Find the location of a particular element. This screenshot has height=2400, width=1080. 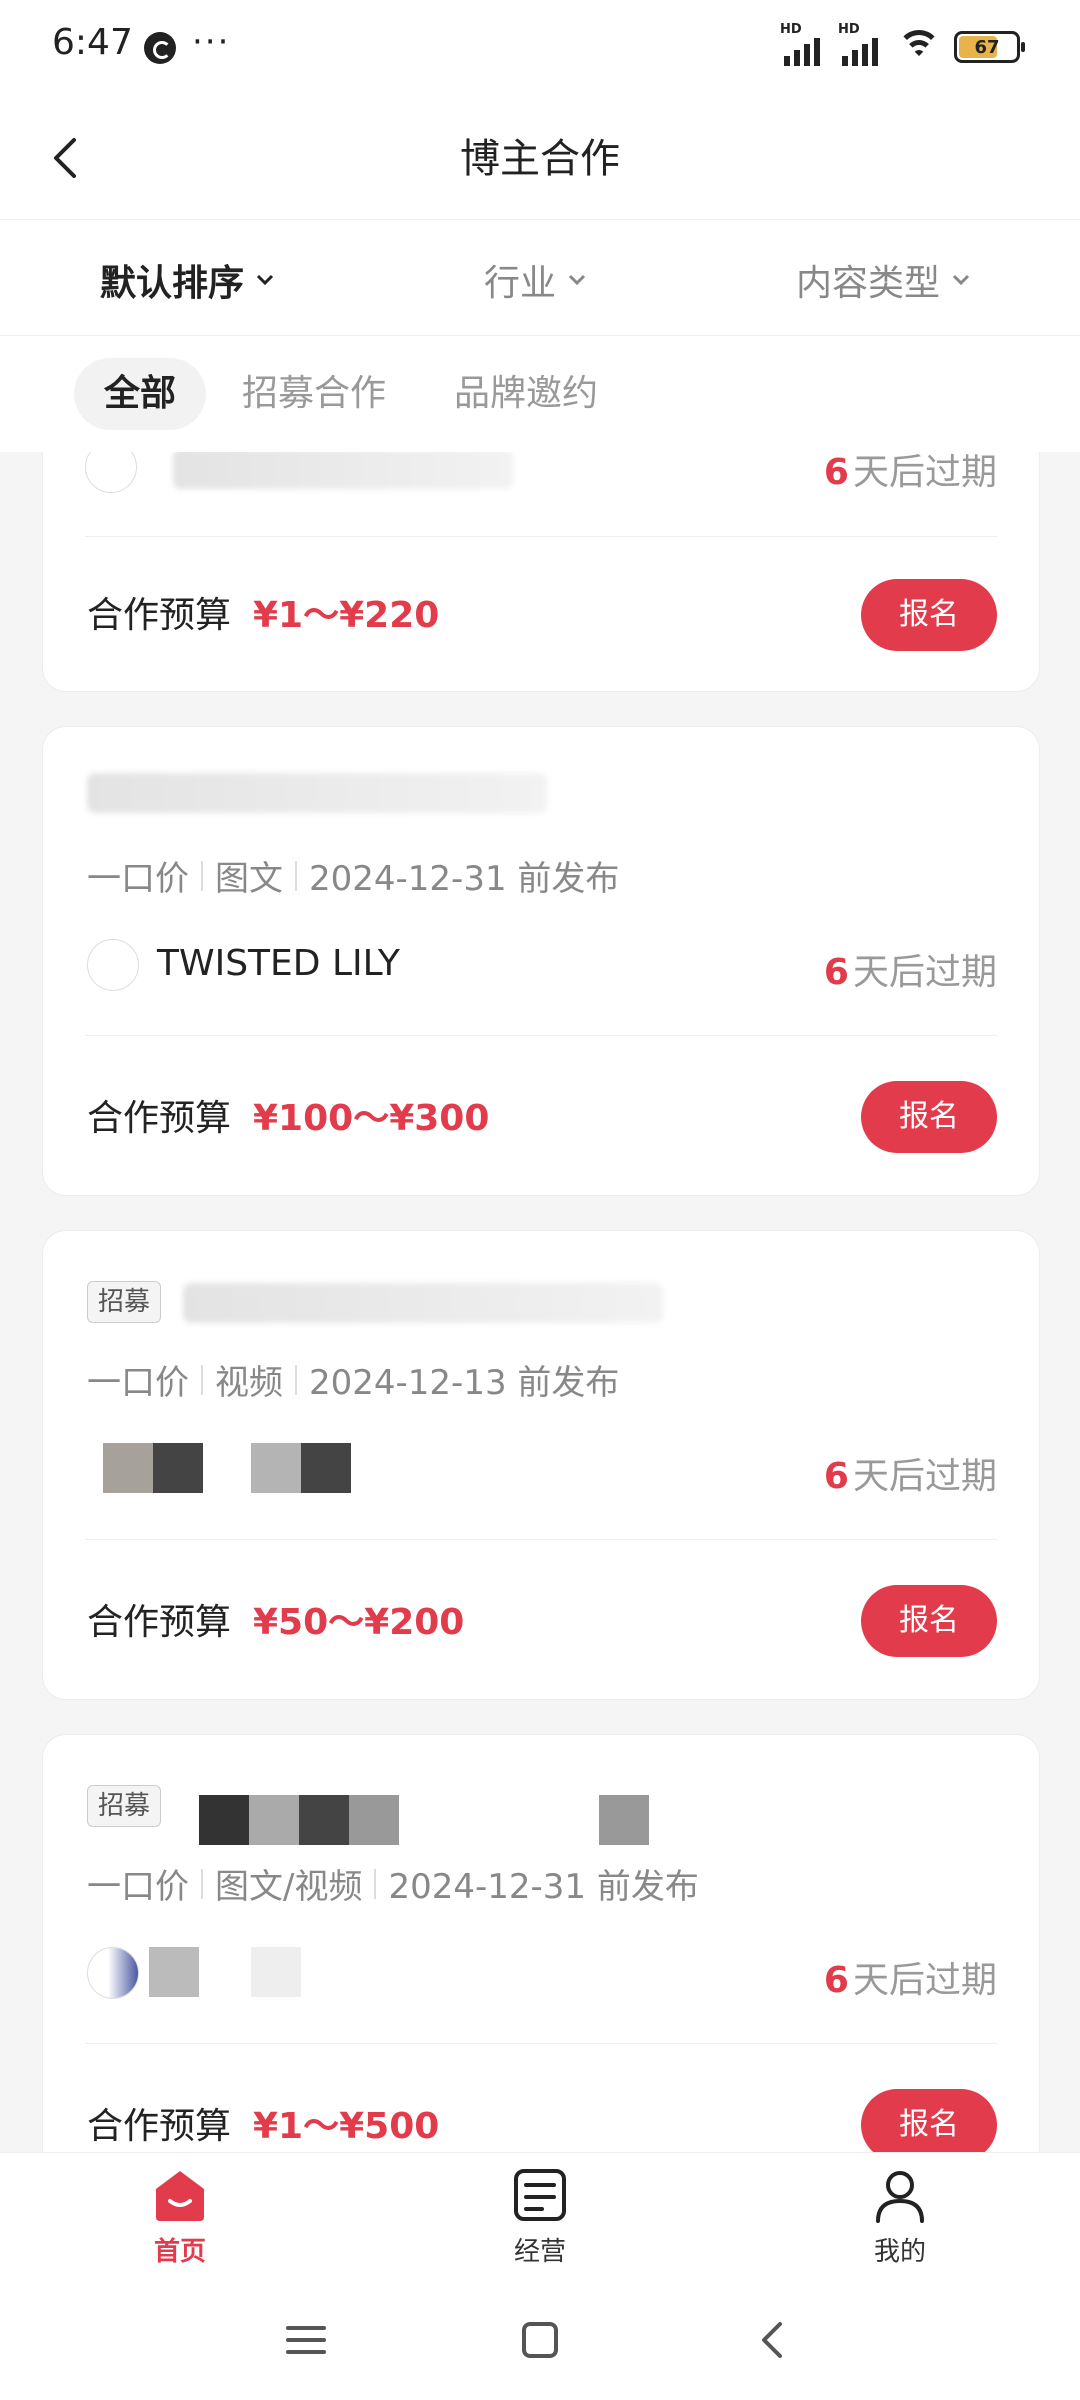

menu-icon is located at coordinates (306, 2340).